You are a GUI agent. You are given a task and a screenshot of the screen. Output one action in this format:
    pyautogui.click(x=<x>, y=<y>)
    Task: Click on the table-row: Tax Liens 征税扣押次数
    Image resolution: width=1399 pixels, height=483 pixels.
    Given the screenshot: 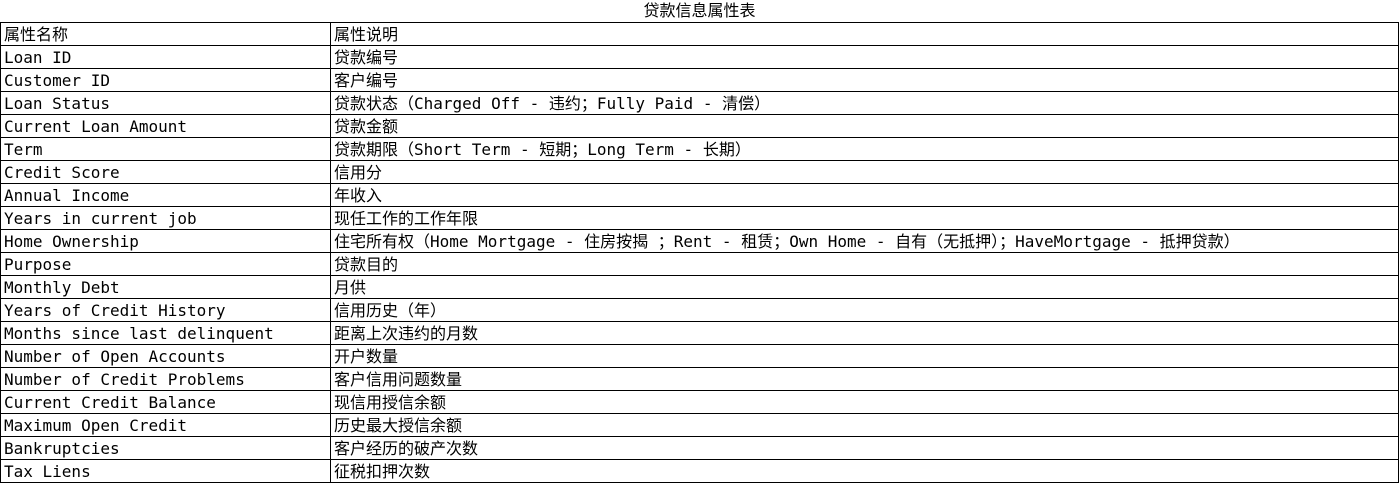 What is the action you would take?
    pyautogui.click(x=699, y=471)
    